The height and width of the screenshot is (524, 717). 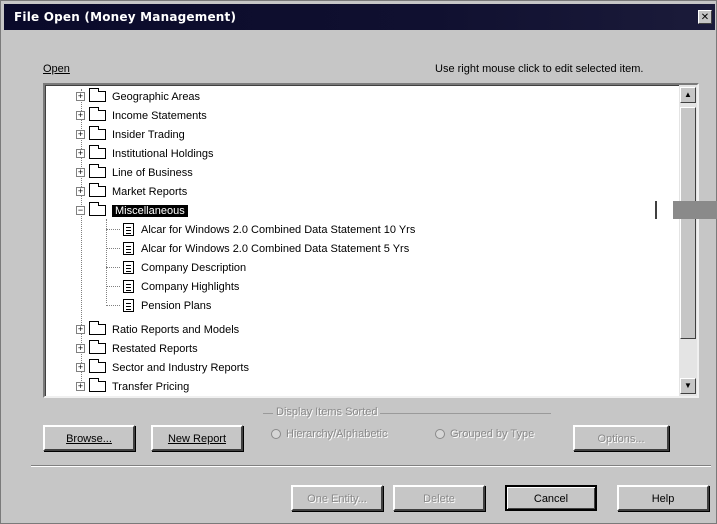 I want to click on tree-item-label: Company Highlights, so click(x=190, y=286).